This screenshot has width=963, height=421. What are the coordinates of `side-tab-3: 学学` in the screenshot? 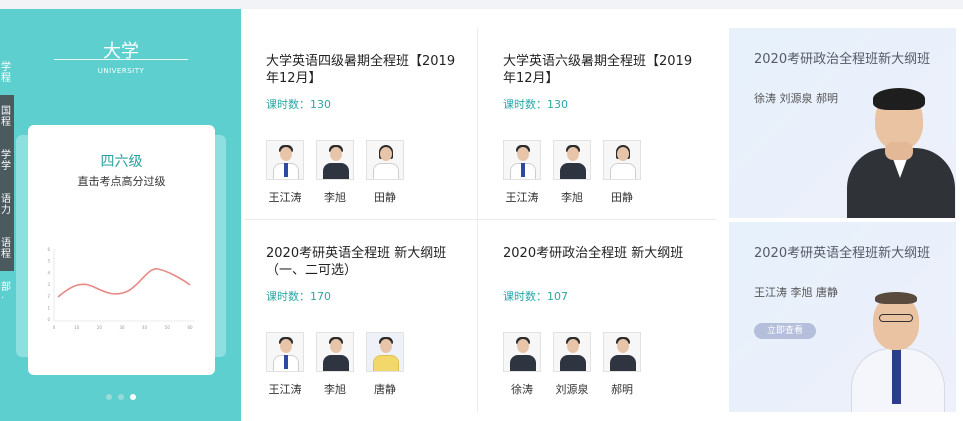 It's located at (7, 161).